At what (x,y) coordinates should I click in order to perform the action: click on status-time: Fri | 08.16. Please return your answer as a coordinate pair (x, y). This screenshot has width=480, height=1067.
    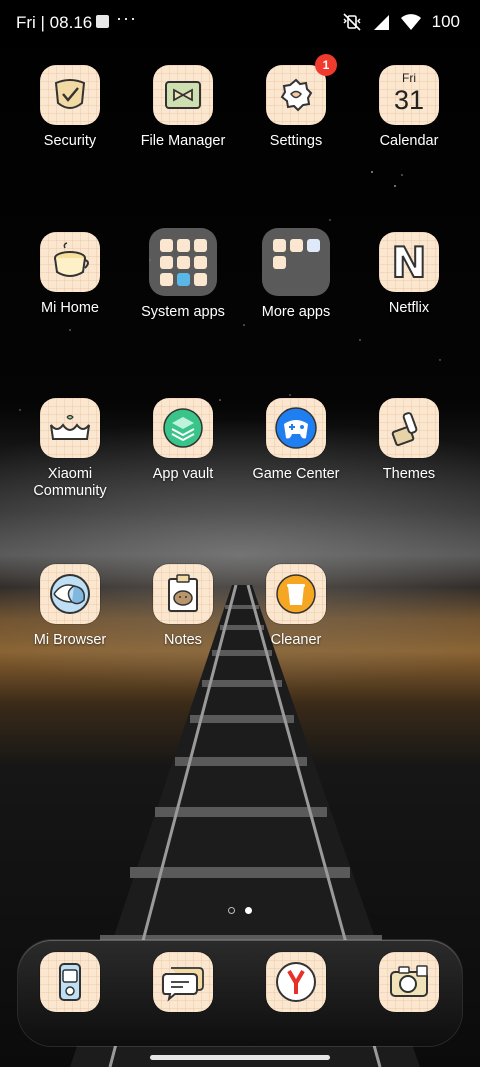
    Looking at the image, I should click on (54, 22).